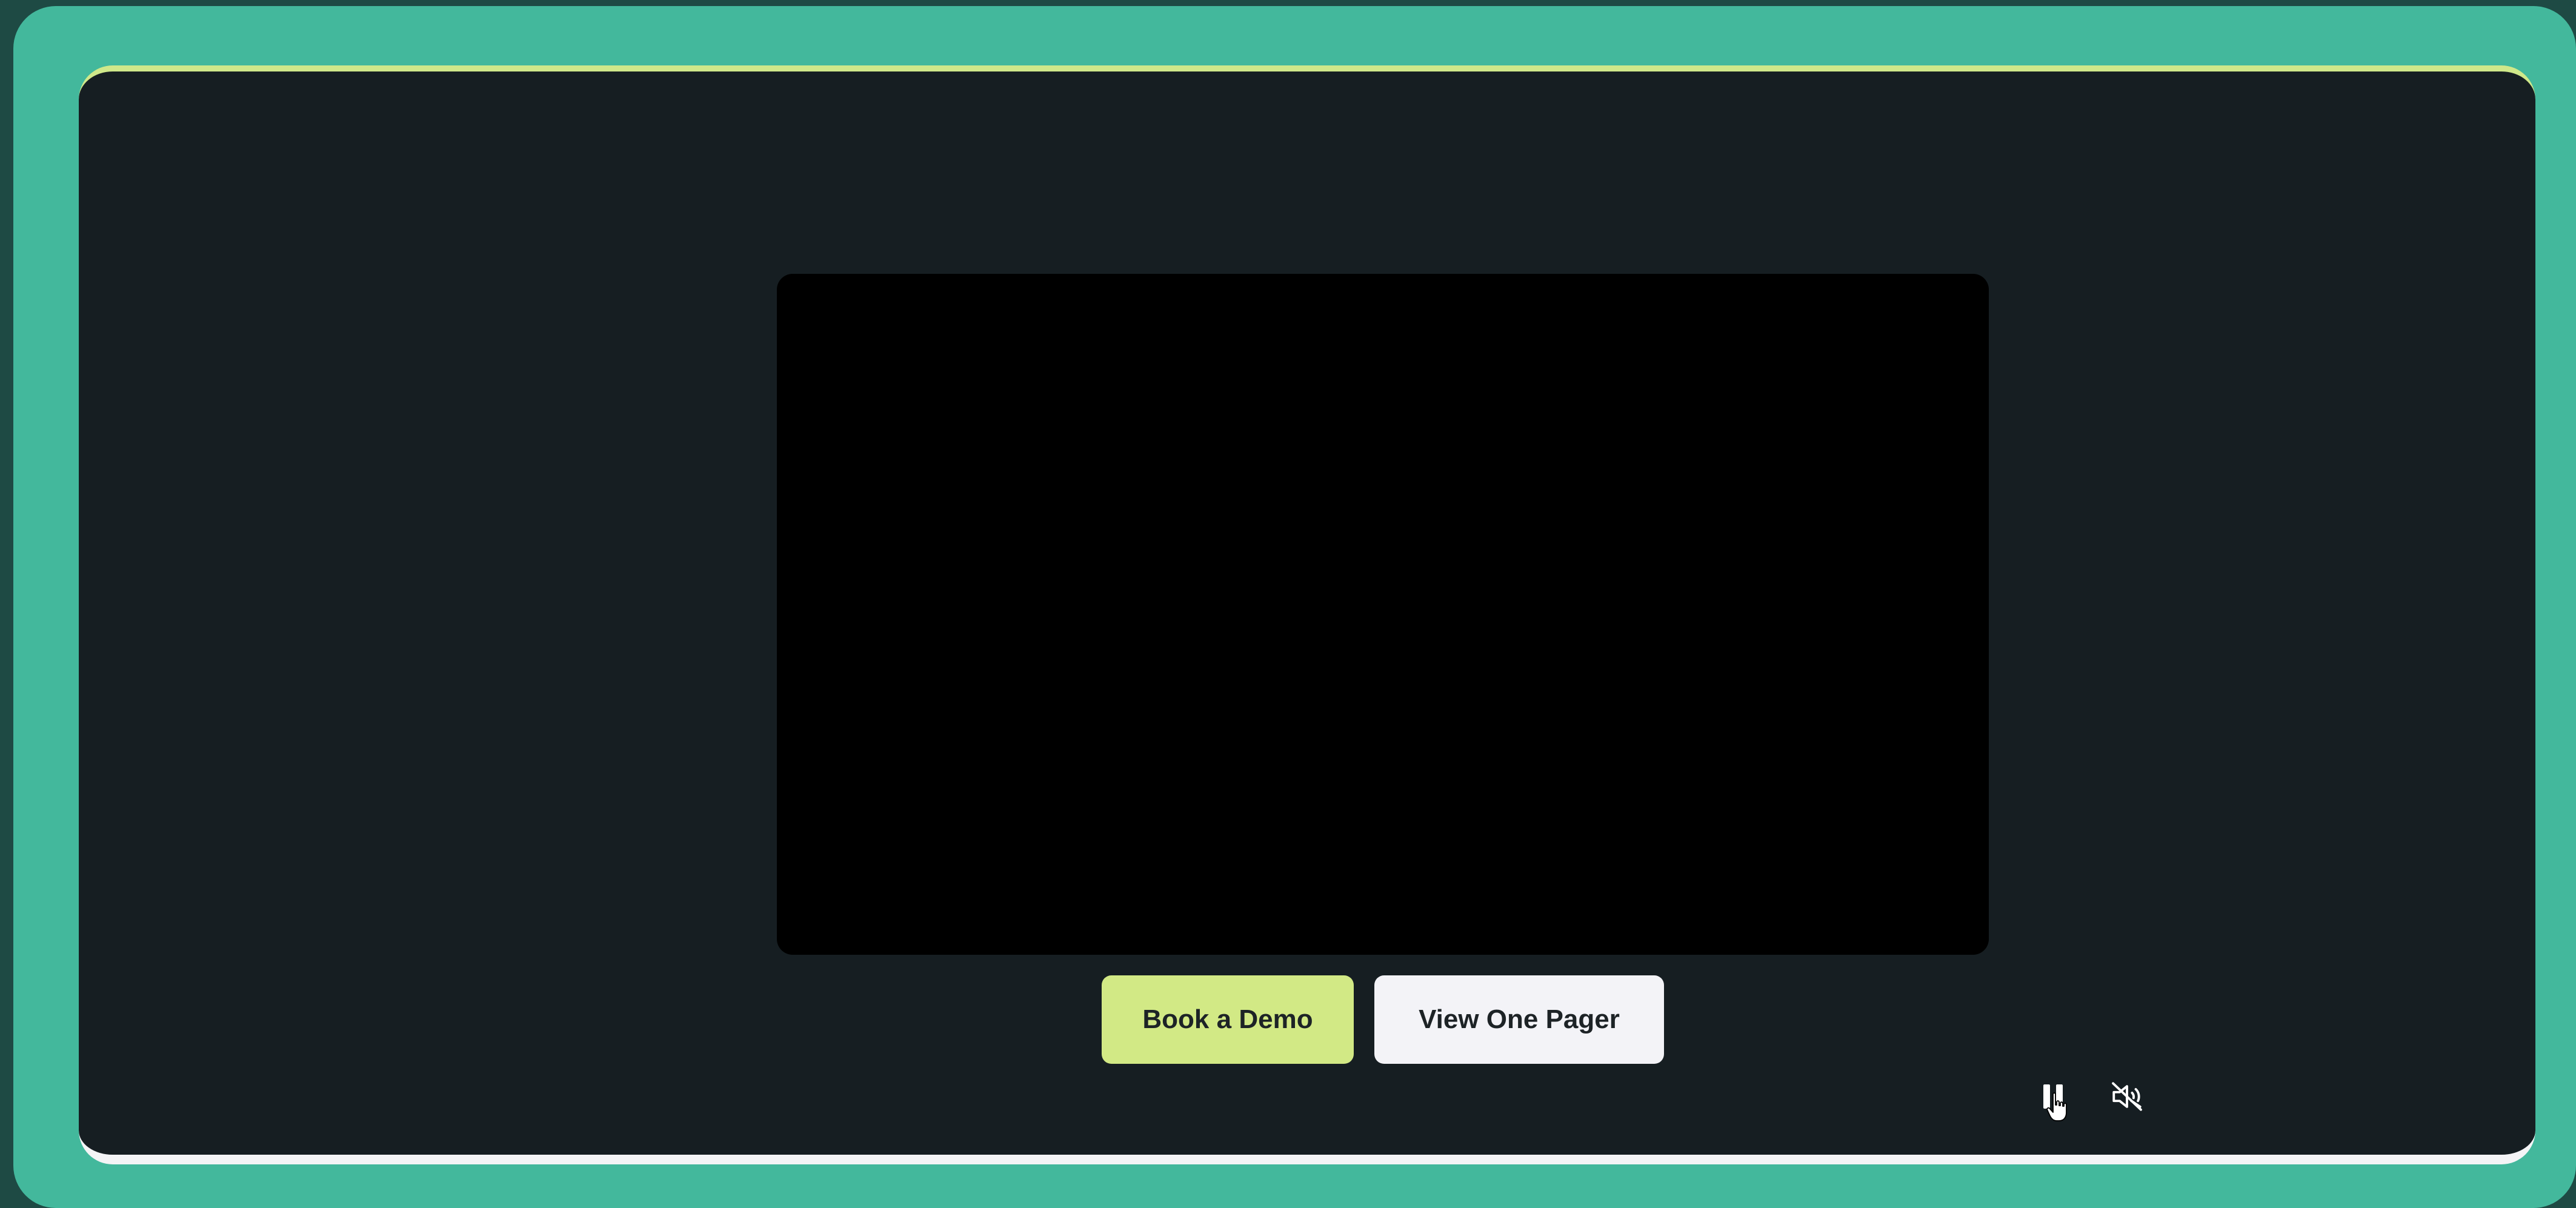 This screenshot has width=2576, height=1208. What do you see at coordinates (2056, 1106) in the screenshot?
I see `hand-pointer-icon` at bounding box center [2056, 1106].